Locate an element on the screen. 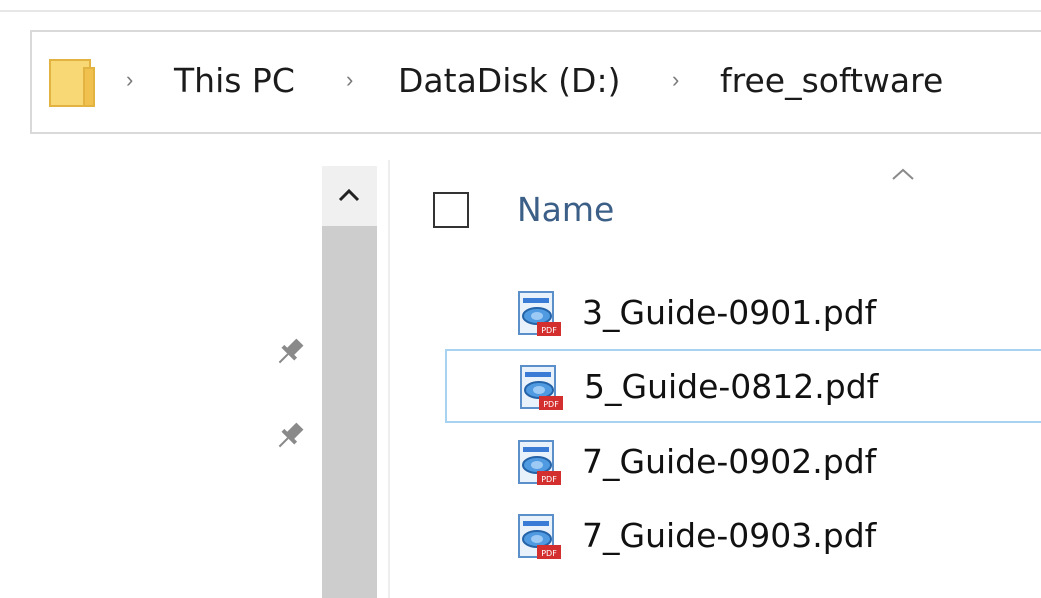  file-row: PDF 7_Guide-0903.pdf is located at coordinates (743, 537).